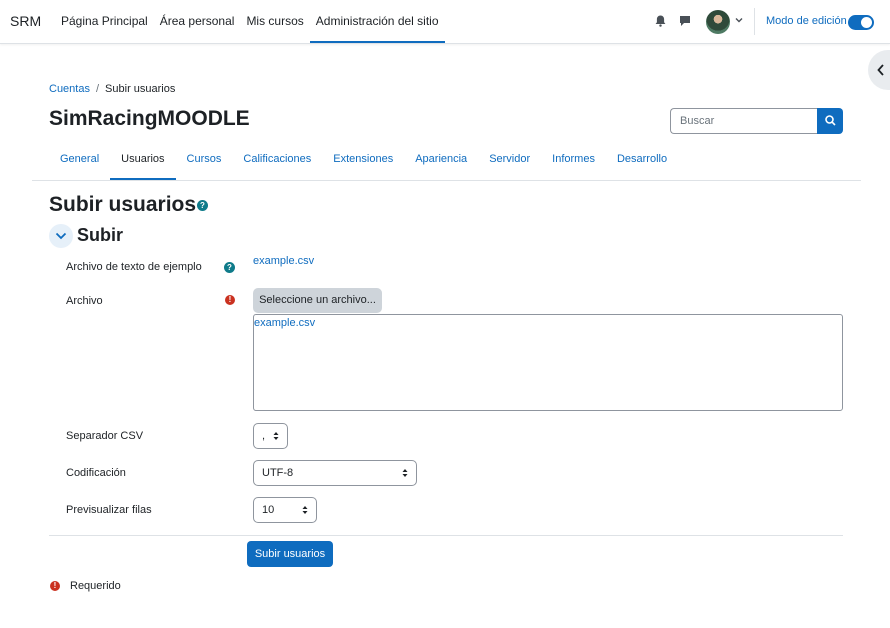  What do you see at coordinates (548, 362) in the screenshot?
I see `file-drop-area: example.csv` at bounding box center [548, 362].